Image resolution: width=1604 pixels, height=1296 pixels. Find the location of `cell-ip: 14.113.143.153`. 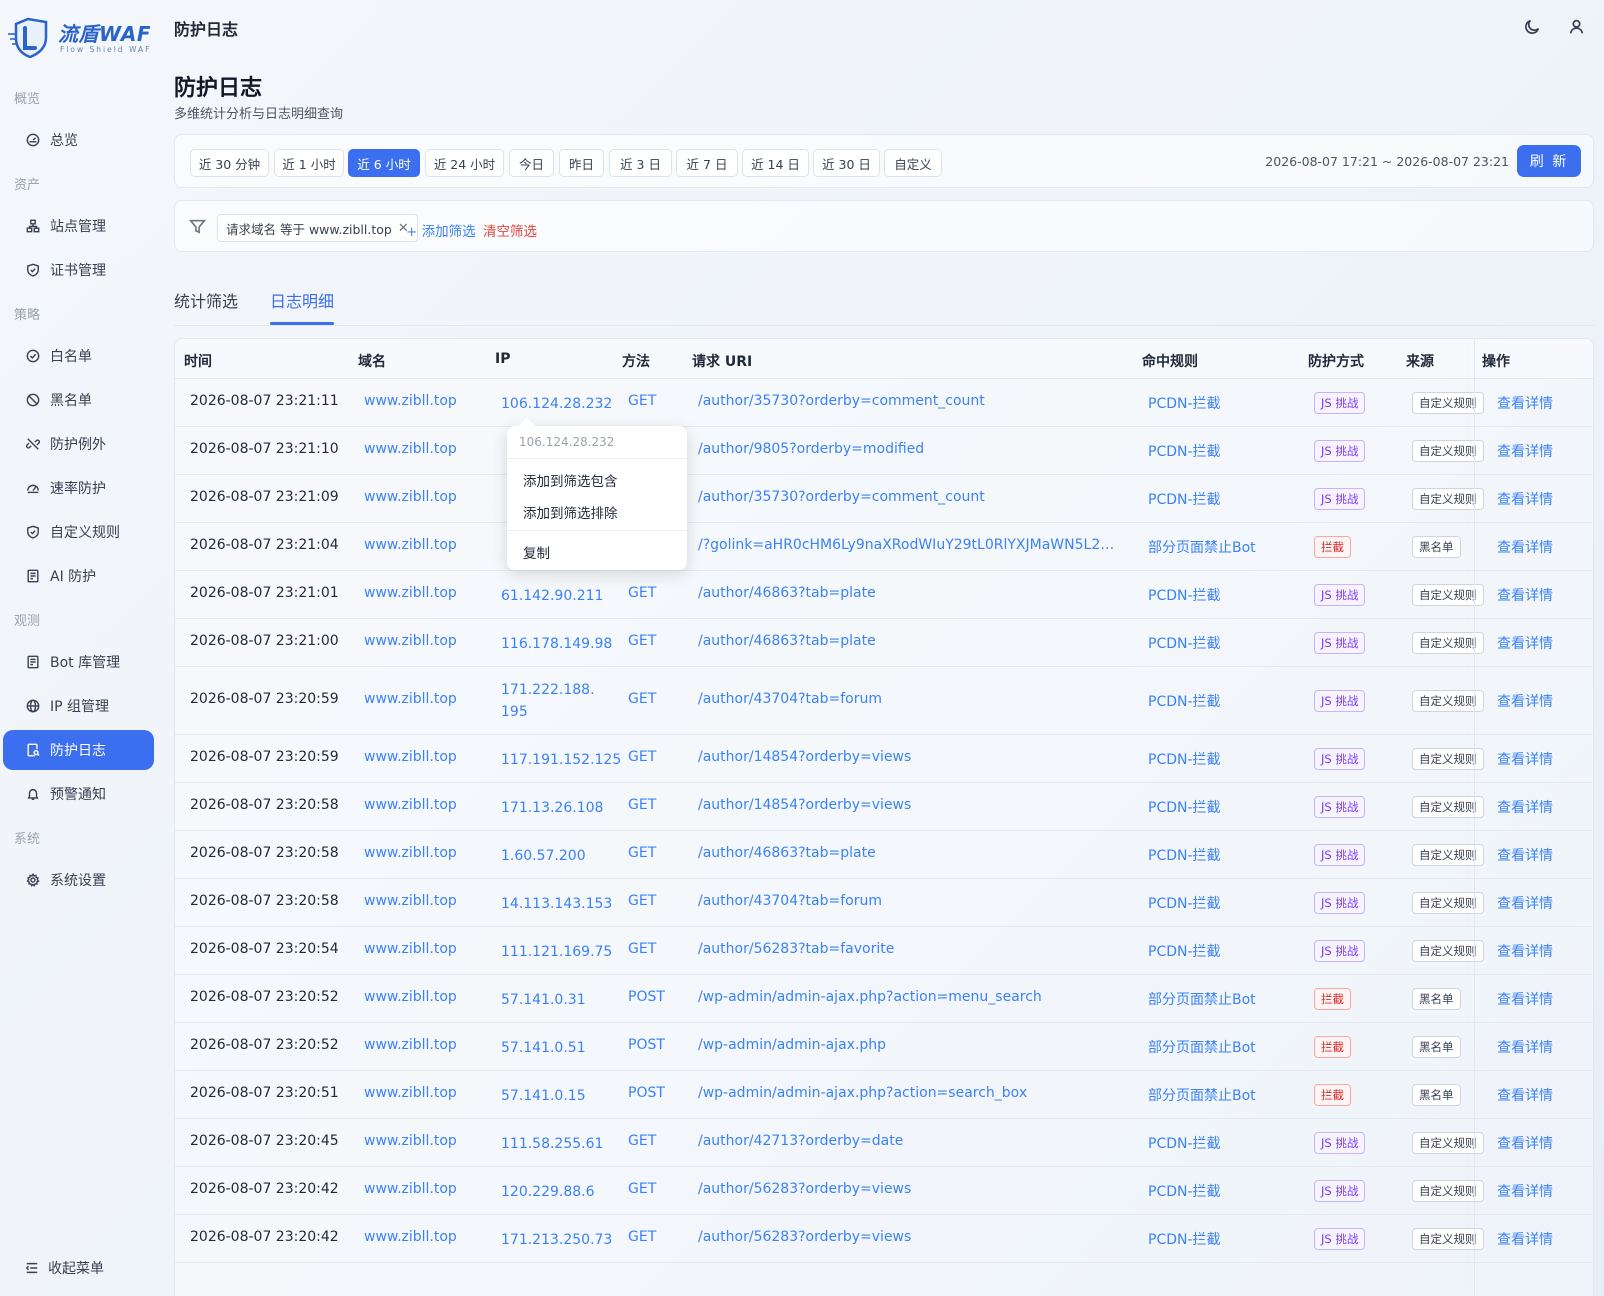

cell-ip: 14.113.143.153 is located at coordinates (556, 904).